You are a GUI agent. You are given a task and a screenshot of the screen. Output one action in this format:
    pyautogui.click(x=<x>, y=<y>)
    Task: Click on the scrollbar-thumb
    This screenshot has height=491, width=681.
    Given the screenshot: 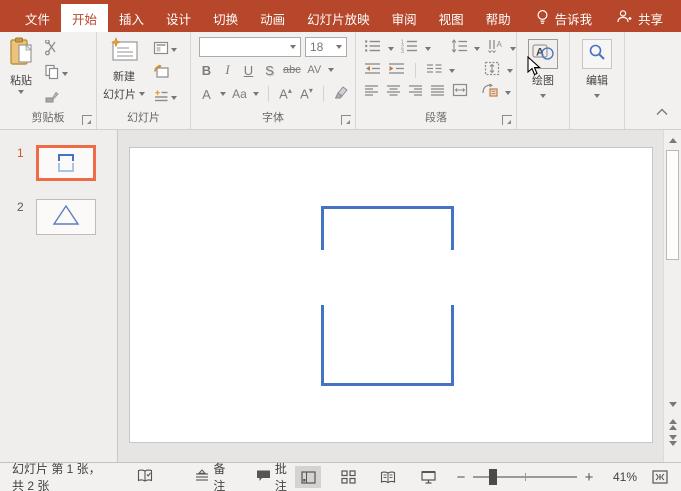 What is the action you would take?
    pyautogui.click(x=672, y=205)
    